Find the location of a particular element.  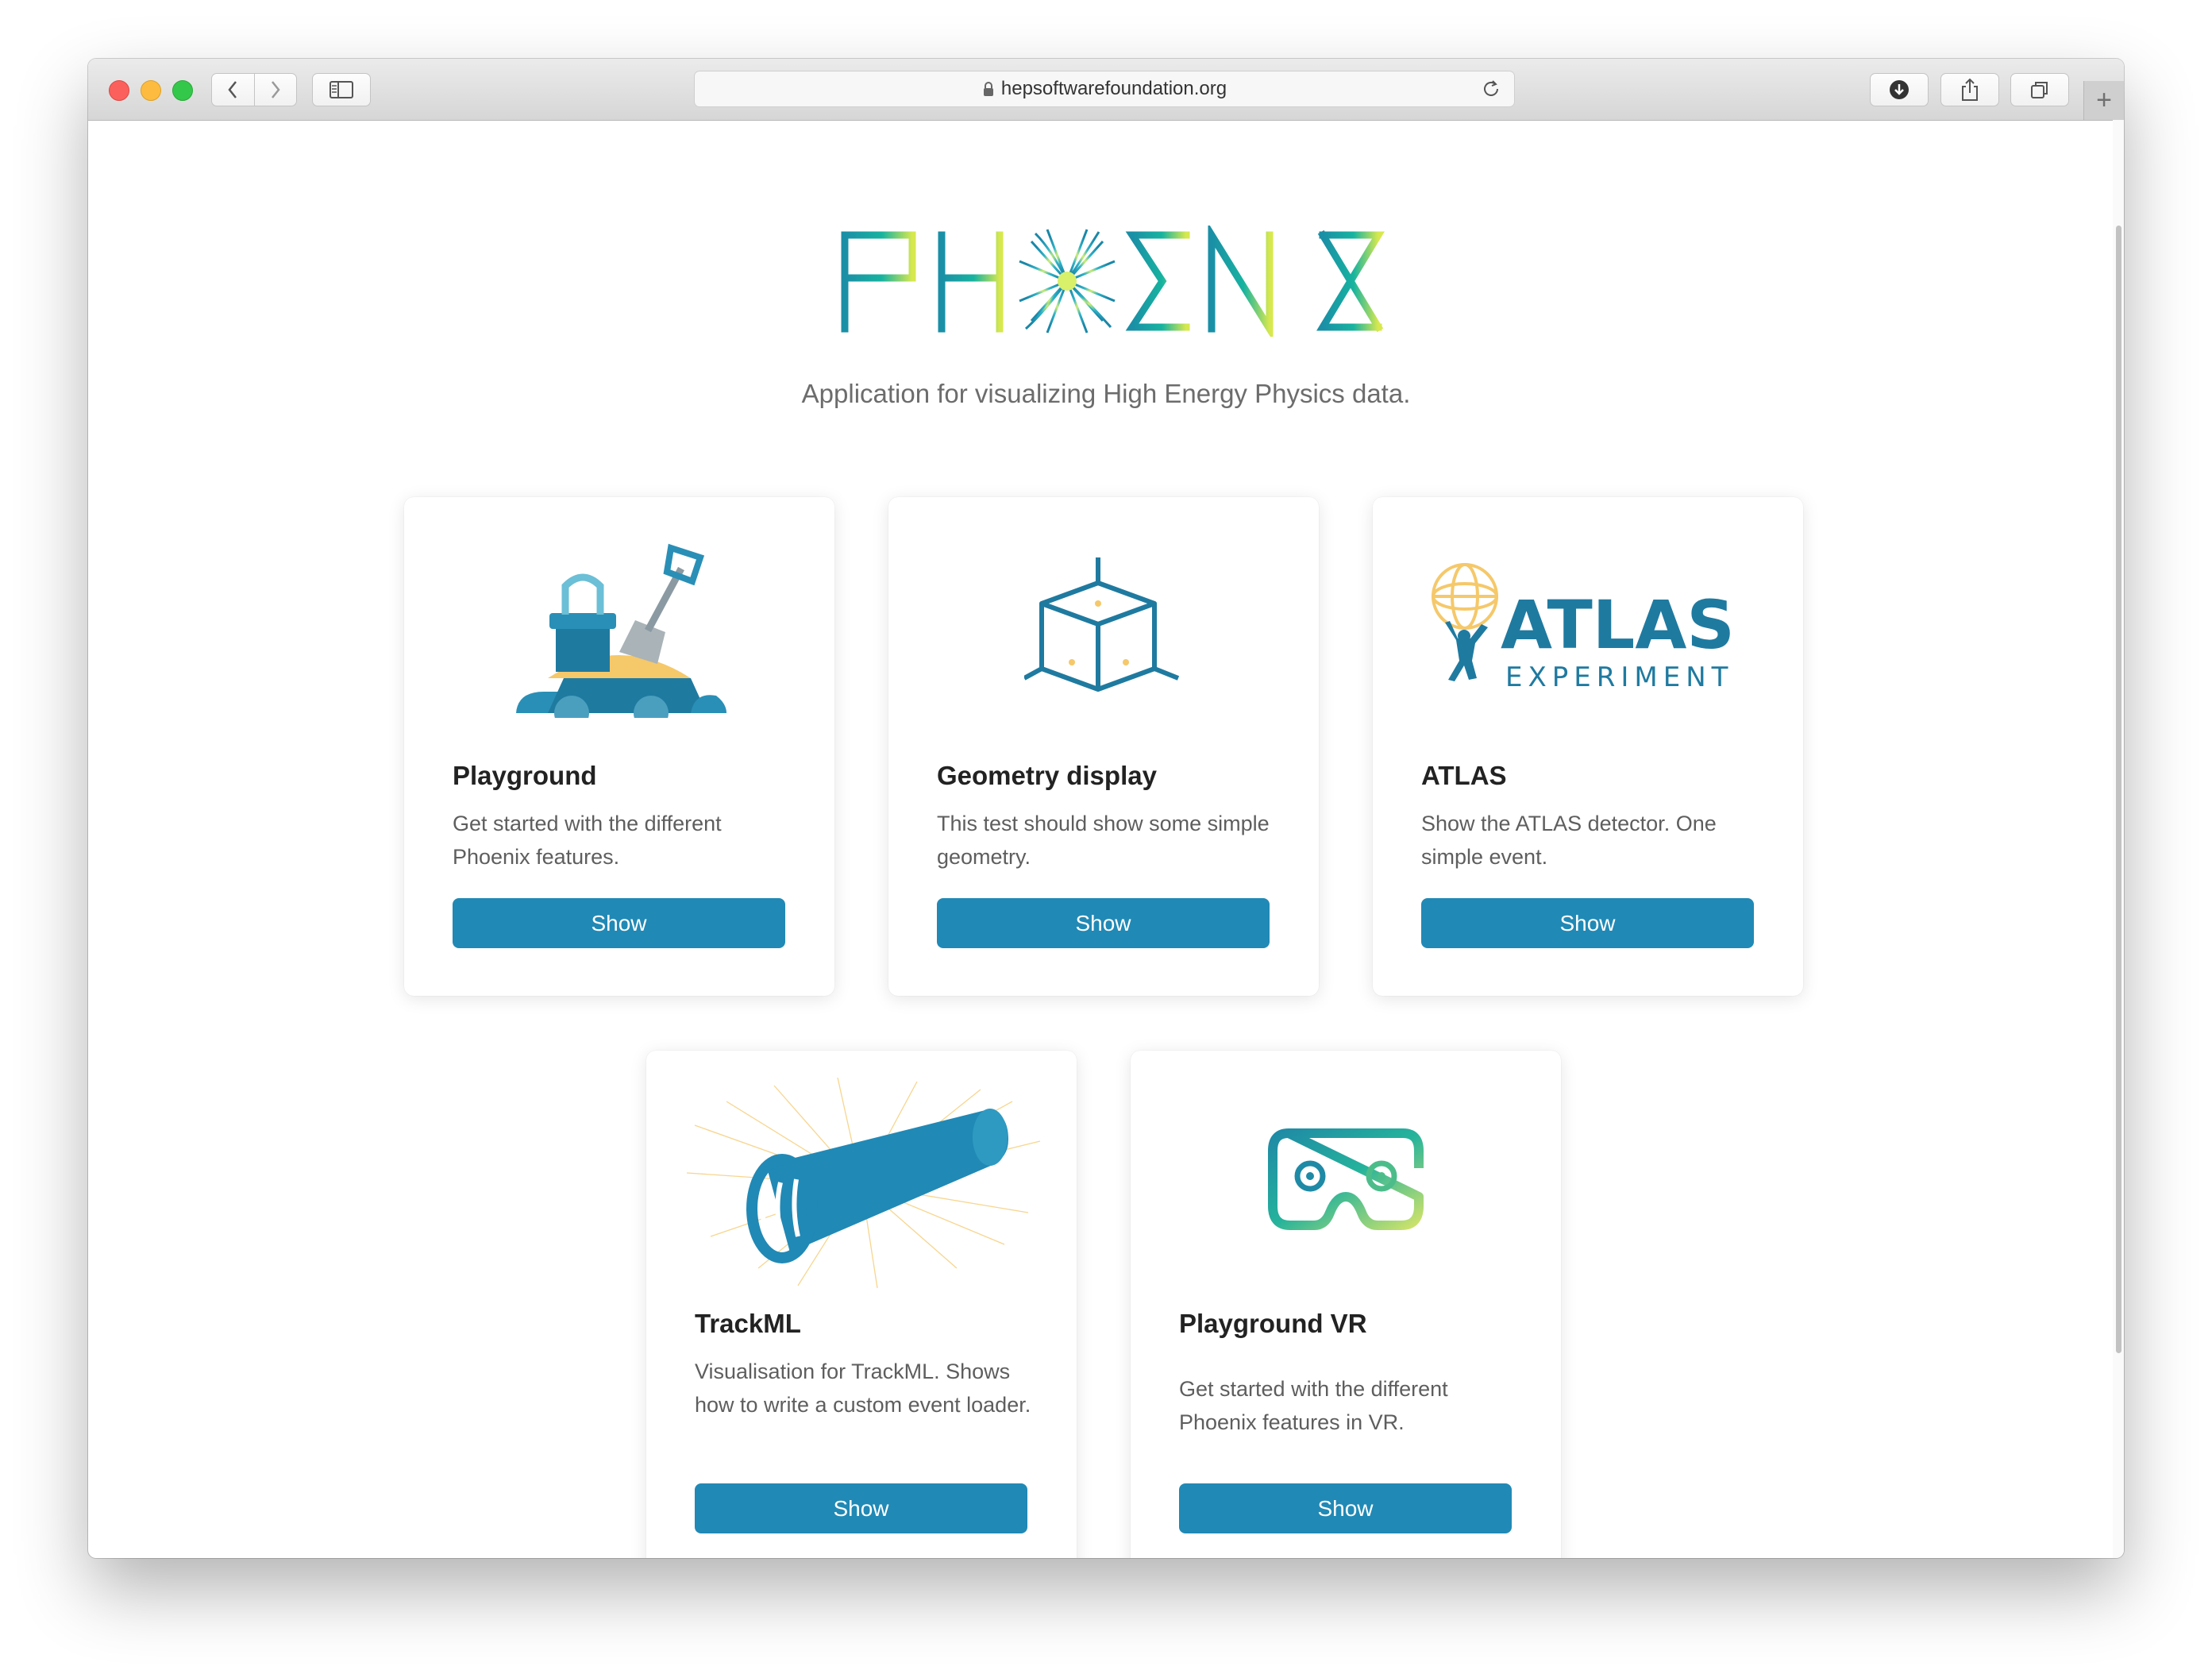

sidebar-icon is located at coordinates (341, 89).